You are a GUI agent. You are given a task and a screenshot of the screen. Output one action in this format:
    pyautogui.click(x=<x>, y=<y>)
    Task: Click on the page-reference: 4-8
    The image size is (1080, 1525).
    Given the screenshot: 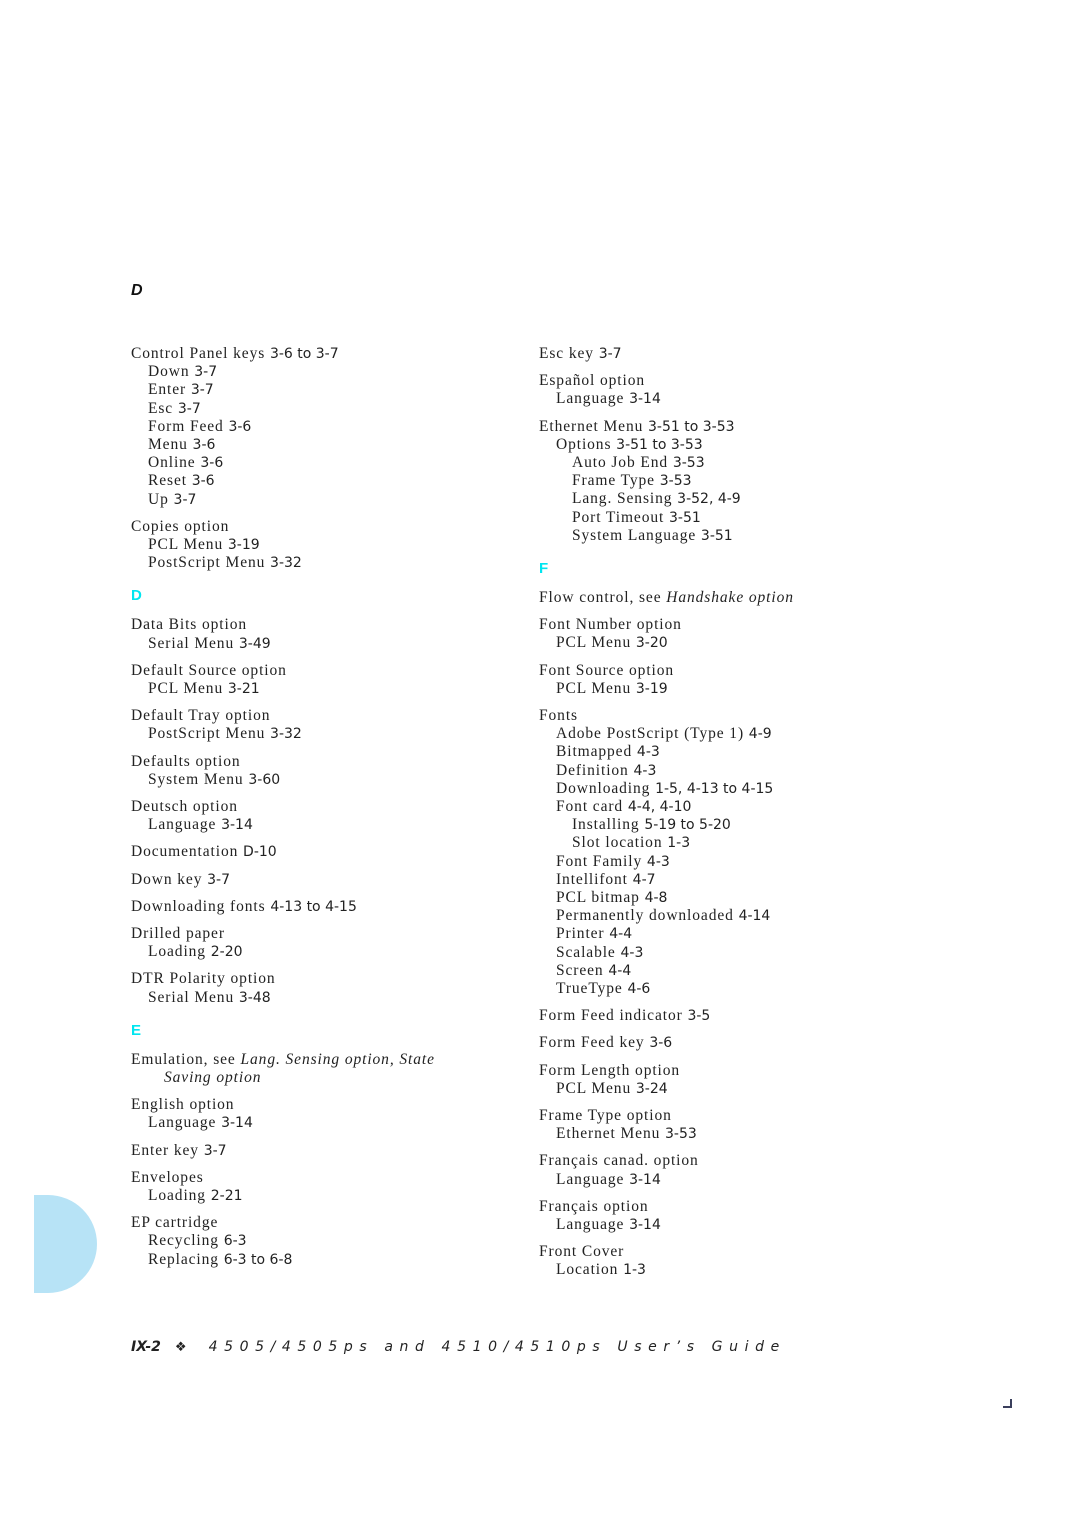 What is the action you would take?
    pyautogui.click(x=656, y=898)
    